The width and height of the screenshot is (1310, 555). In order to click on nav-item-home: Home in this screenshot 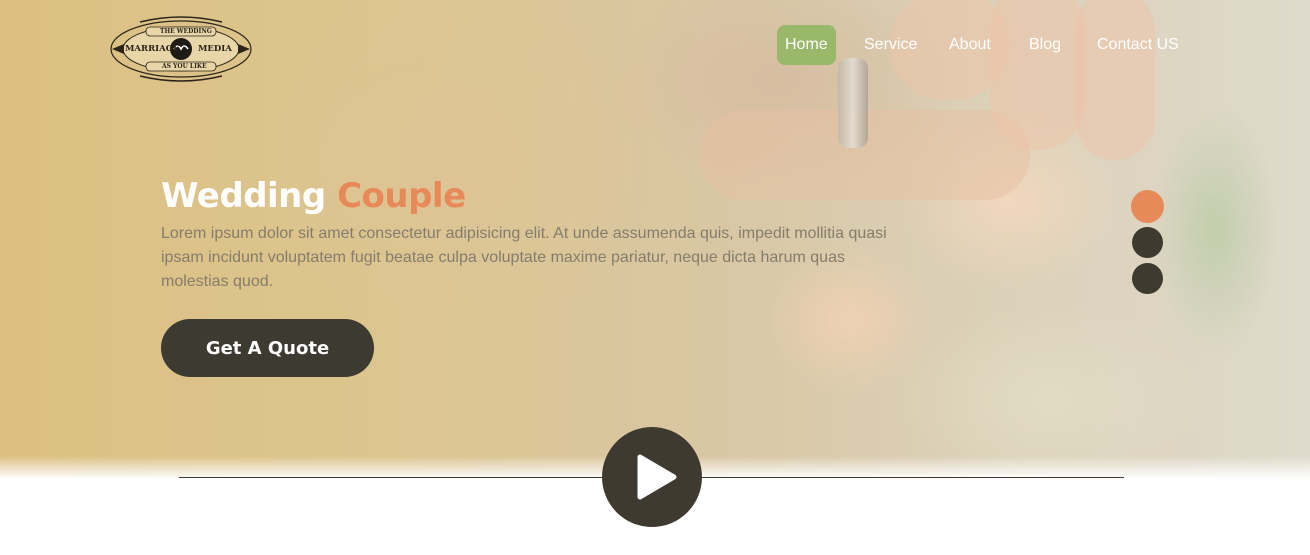, I will do `click(806, 45)`.